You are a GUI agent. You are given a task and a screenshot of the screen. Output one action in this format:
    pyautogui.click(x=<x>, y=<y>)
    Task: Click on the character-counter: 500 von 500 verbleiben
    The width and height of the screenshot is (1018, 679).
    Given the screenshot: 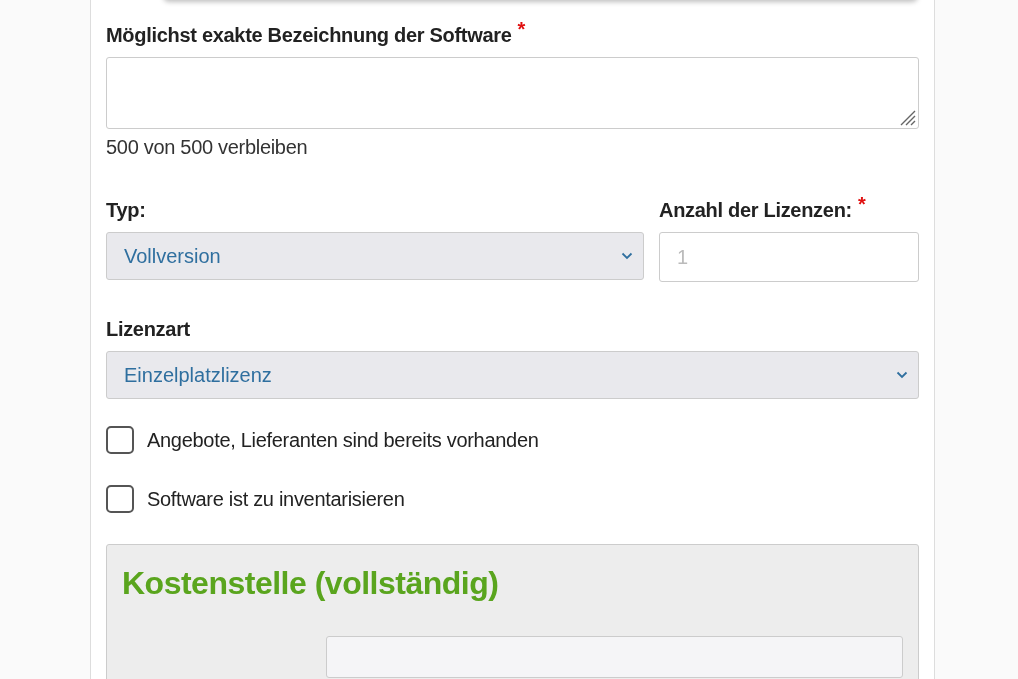 What is the action you would take?
    pyautogui.click(x=207, y=147)
    